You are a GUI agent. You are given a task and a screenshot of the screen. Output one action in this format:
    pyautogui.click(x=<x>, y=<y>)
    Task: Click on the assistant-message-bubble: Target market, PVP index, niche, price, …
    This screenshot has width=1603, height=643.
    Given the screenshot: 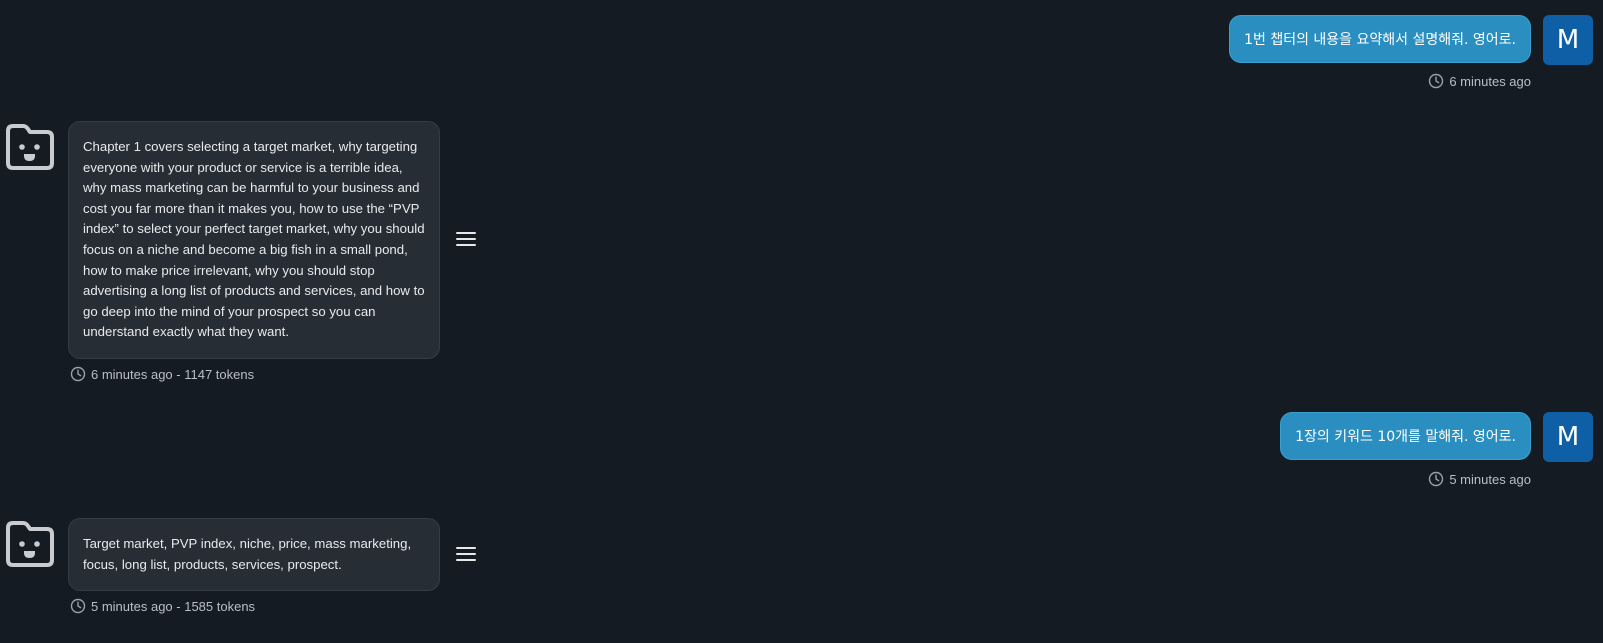 What is the action you would take?
    pyautogui.click(x=254, y=555)
    